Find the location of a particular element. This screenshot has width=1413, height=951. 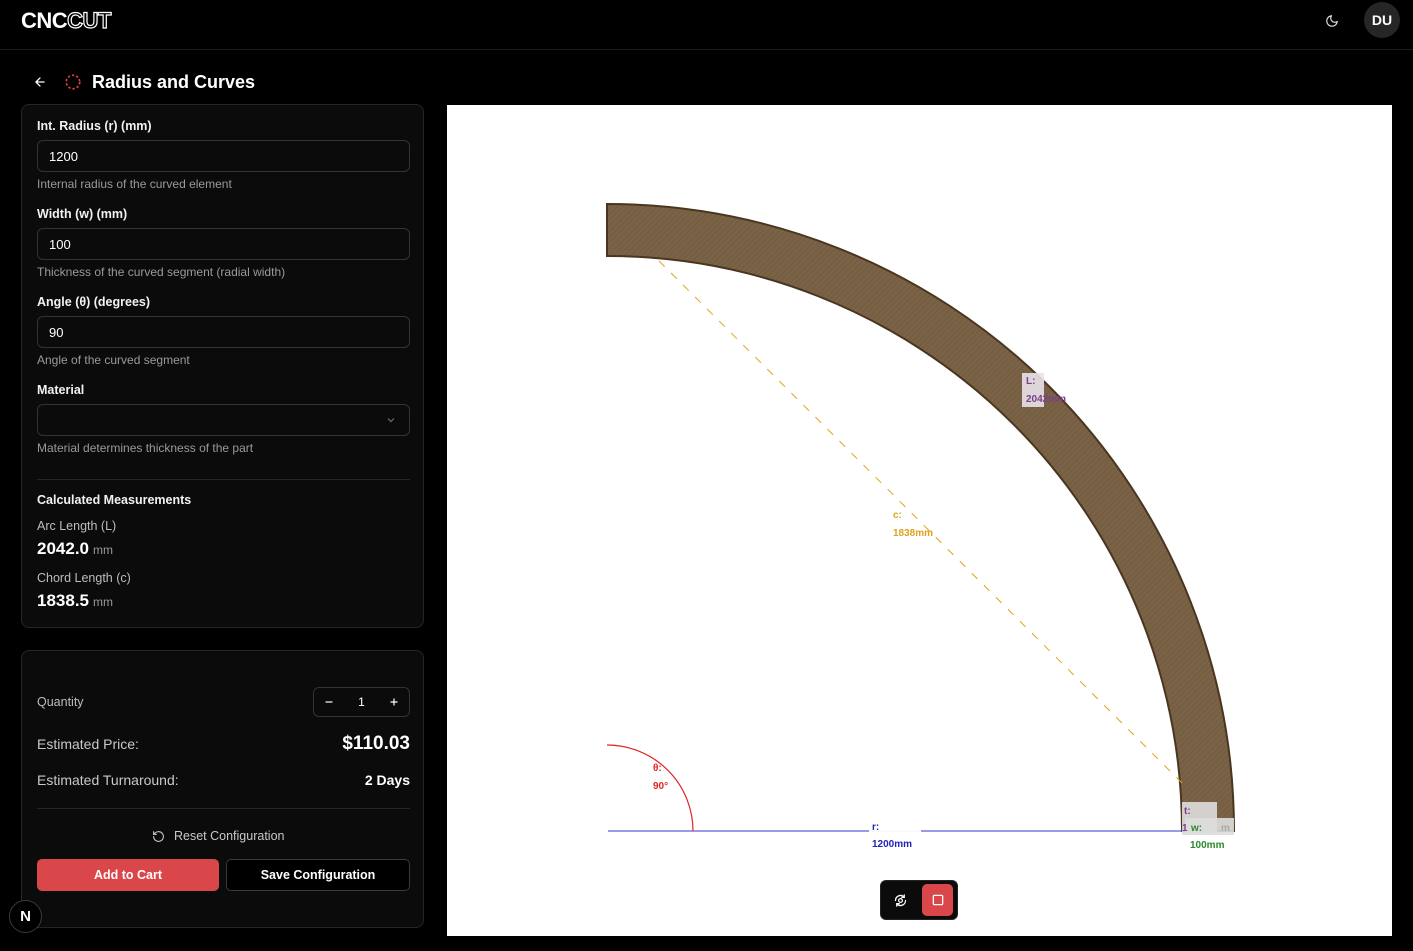

increment-button is located at coordinates (394, 702).